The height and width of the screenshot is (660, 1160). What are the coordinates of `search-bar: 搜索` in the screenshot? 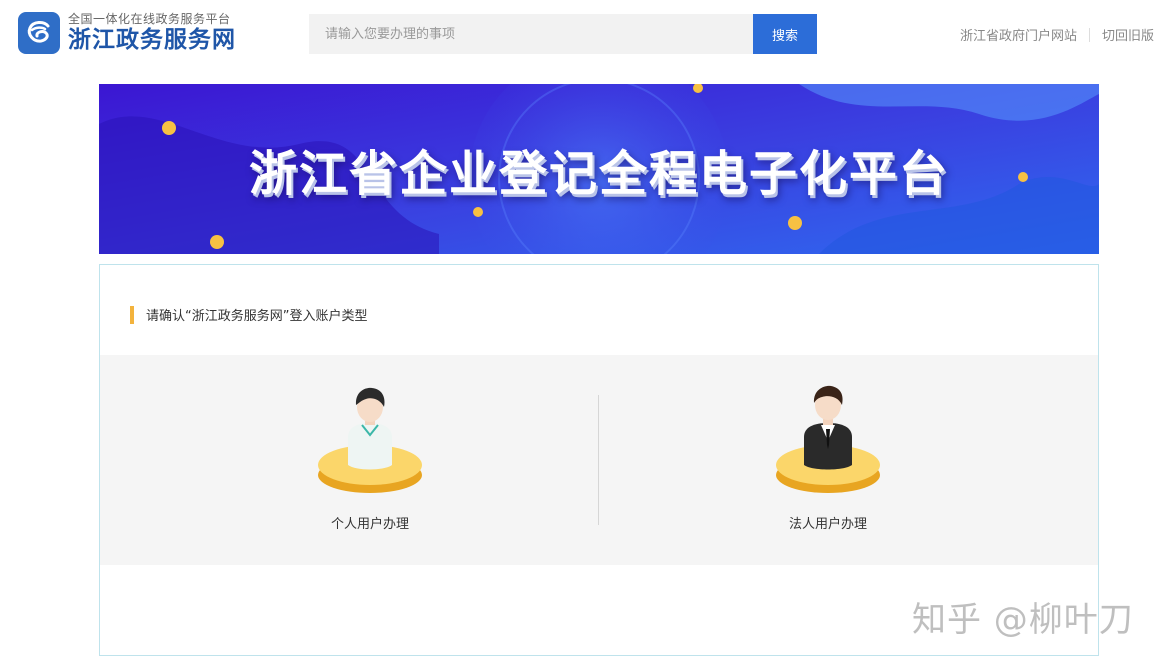 It's located at (563, 34).